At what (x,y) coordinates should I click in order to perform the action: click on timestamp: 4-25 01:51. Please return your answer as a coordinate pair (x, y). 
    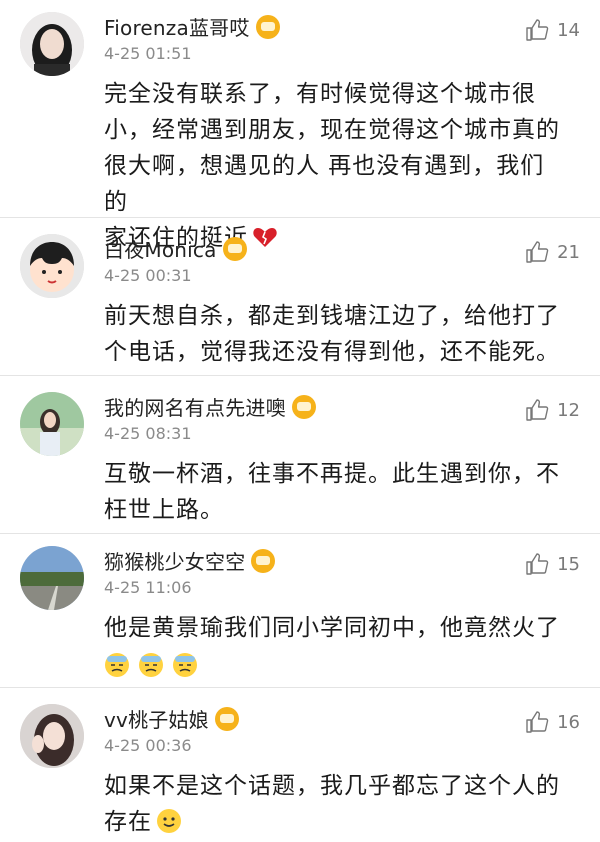
    Looking at the image, I should click on (148, 53).